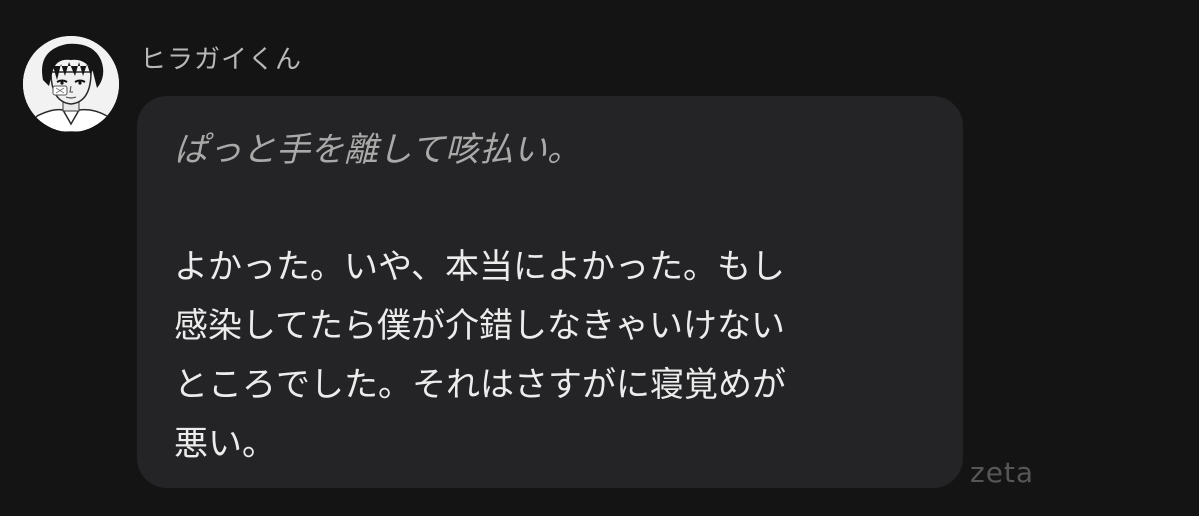 The image size is (1199, 516). What do you see at coordinates (479, 326) in the screenshot?
I see `message-speech-line: 感染してたら僕が介錯しなきゃいけない` at bounding box center [479, 326].